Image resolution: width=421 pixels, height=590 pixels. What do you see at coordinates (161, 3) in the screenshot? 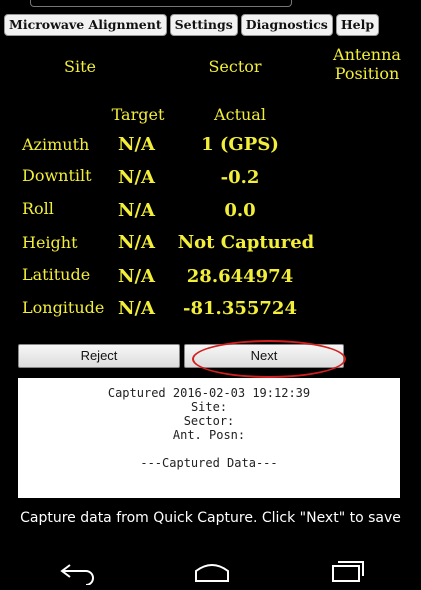
I see `cropped-tab-bar` at bounding box center [161, 3].